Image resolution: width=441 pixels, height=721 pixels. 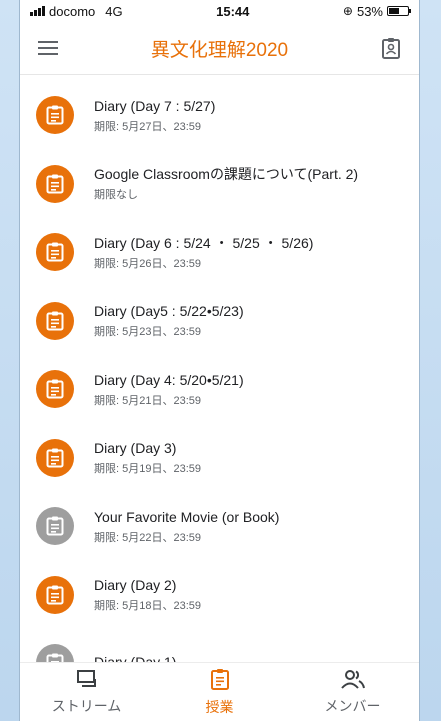 What do you see at coordinates (352, 681) in the screenshot?
I see `people-icon` at bounding box center [352, 681].